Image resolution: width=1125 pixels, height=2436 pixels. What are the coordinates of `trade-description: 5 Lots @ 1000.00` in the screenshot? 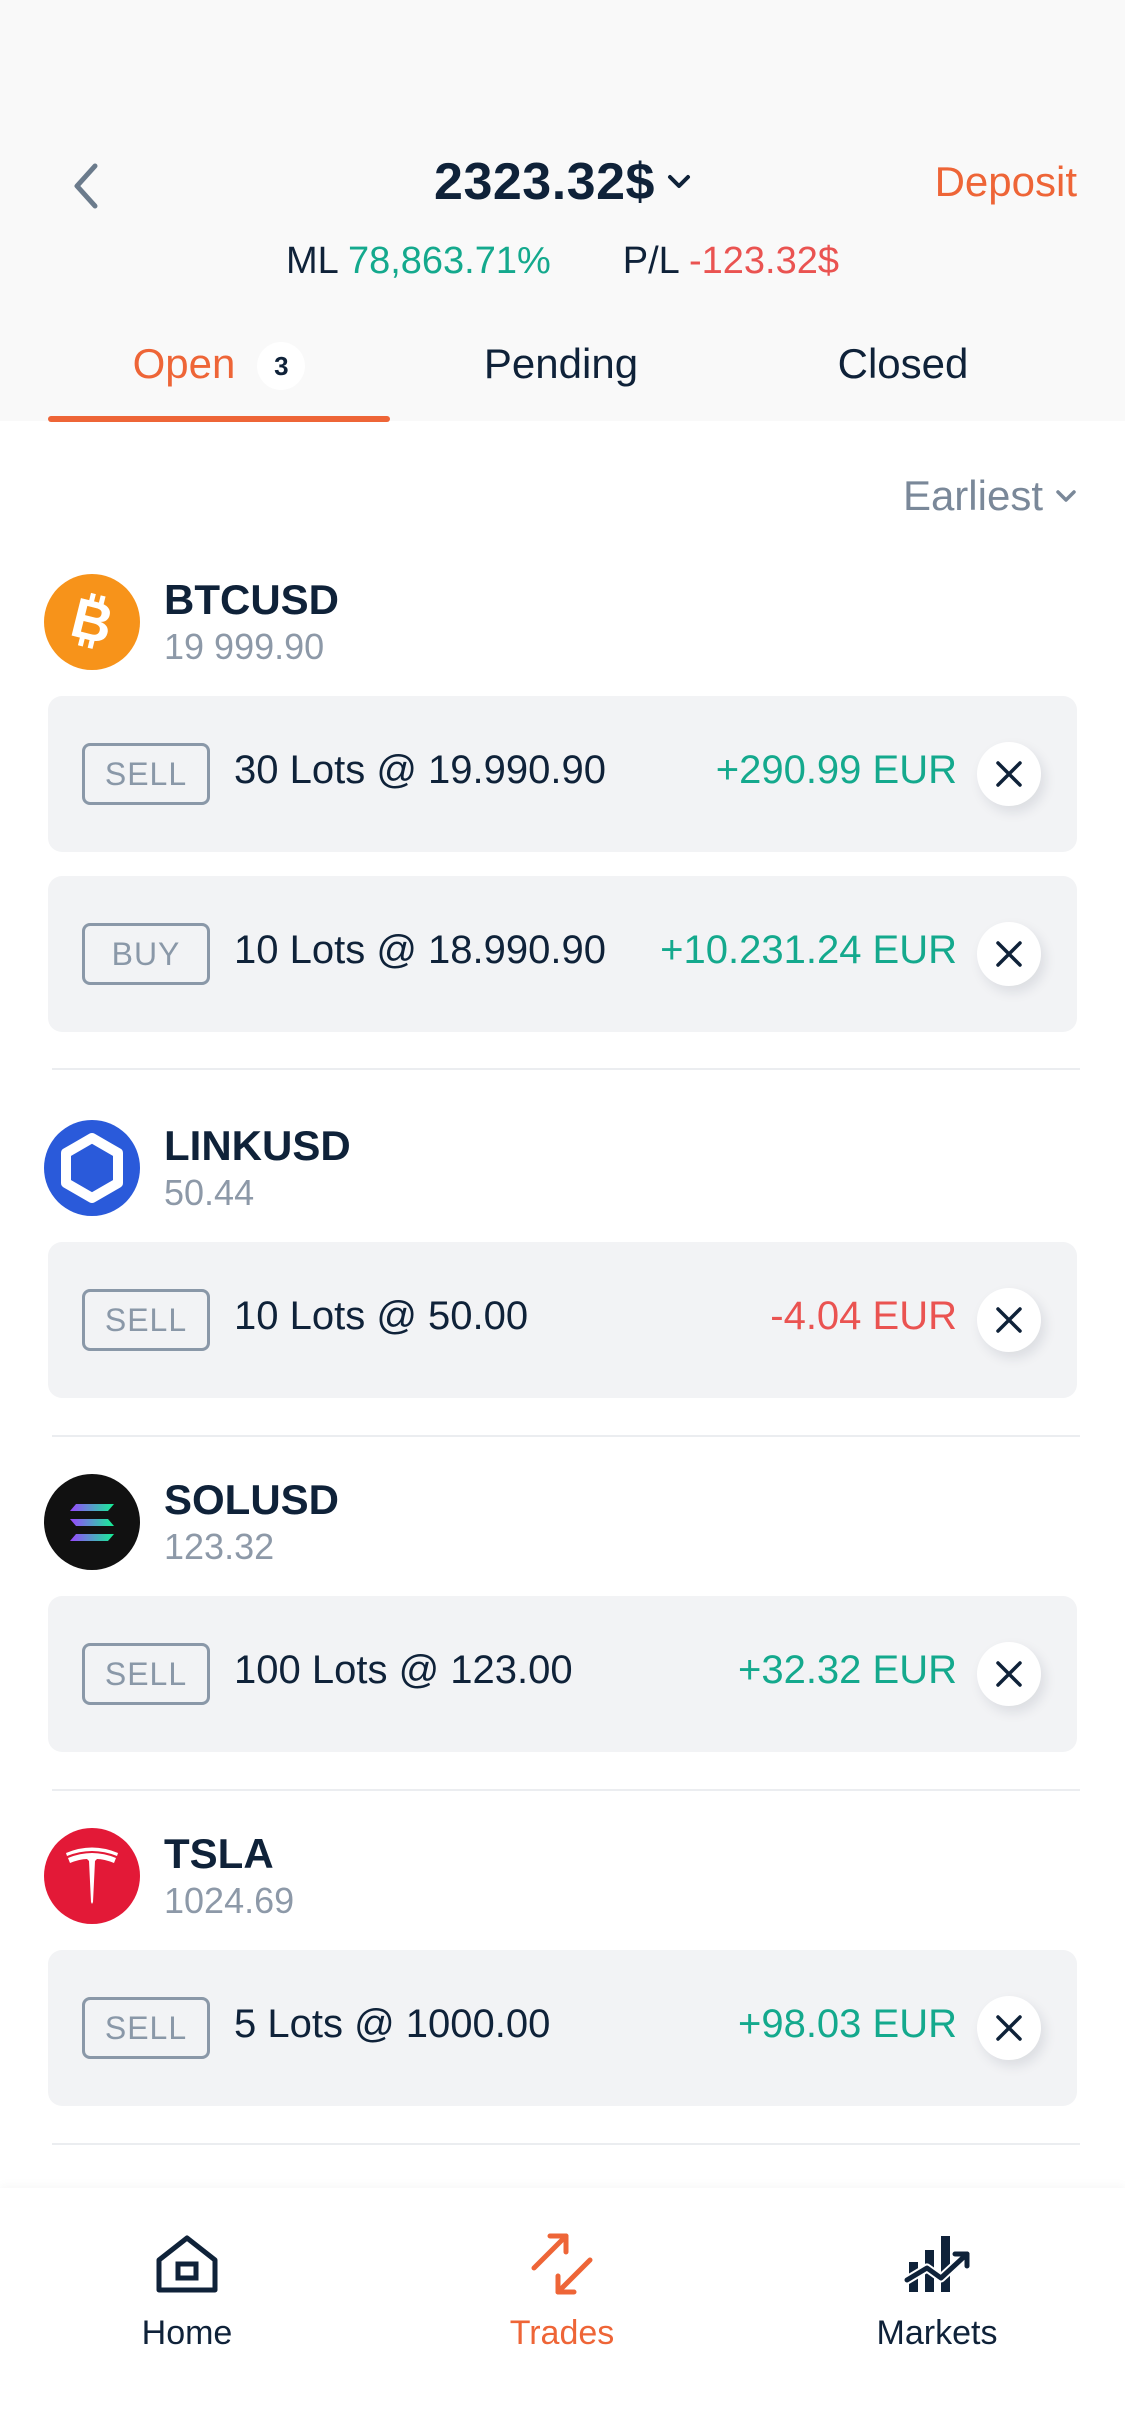 It's located at (392, 2024).